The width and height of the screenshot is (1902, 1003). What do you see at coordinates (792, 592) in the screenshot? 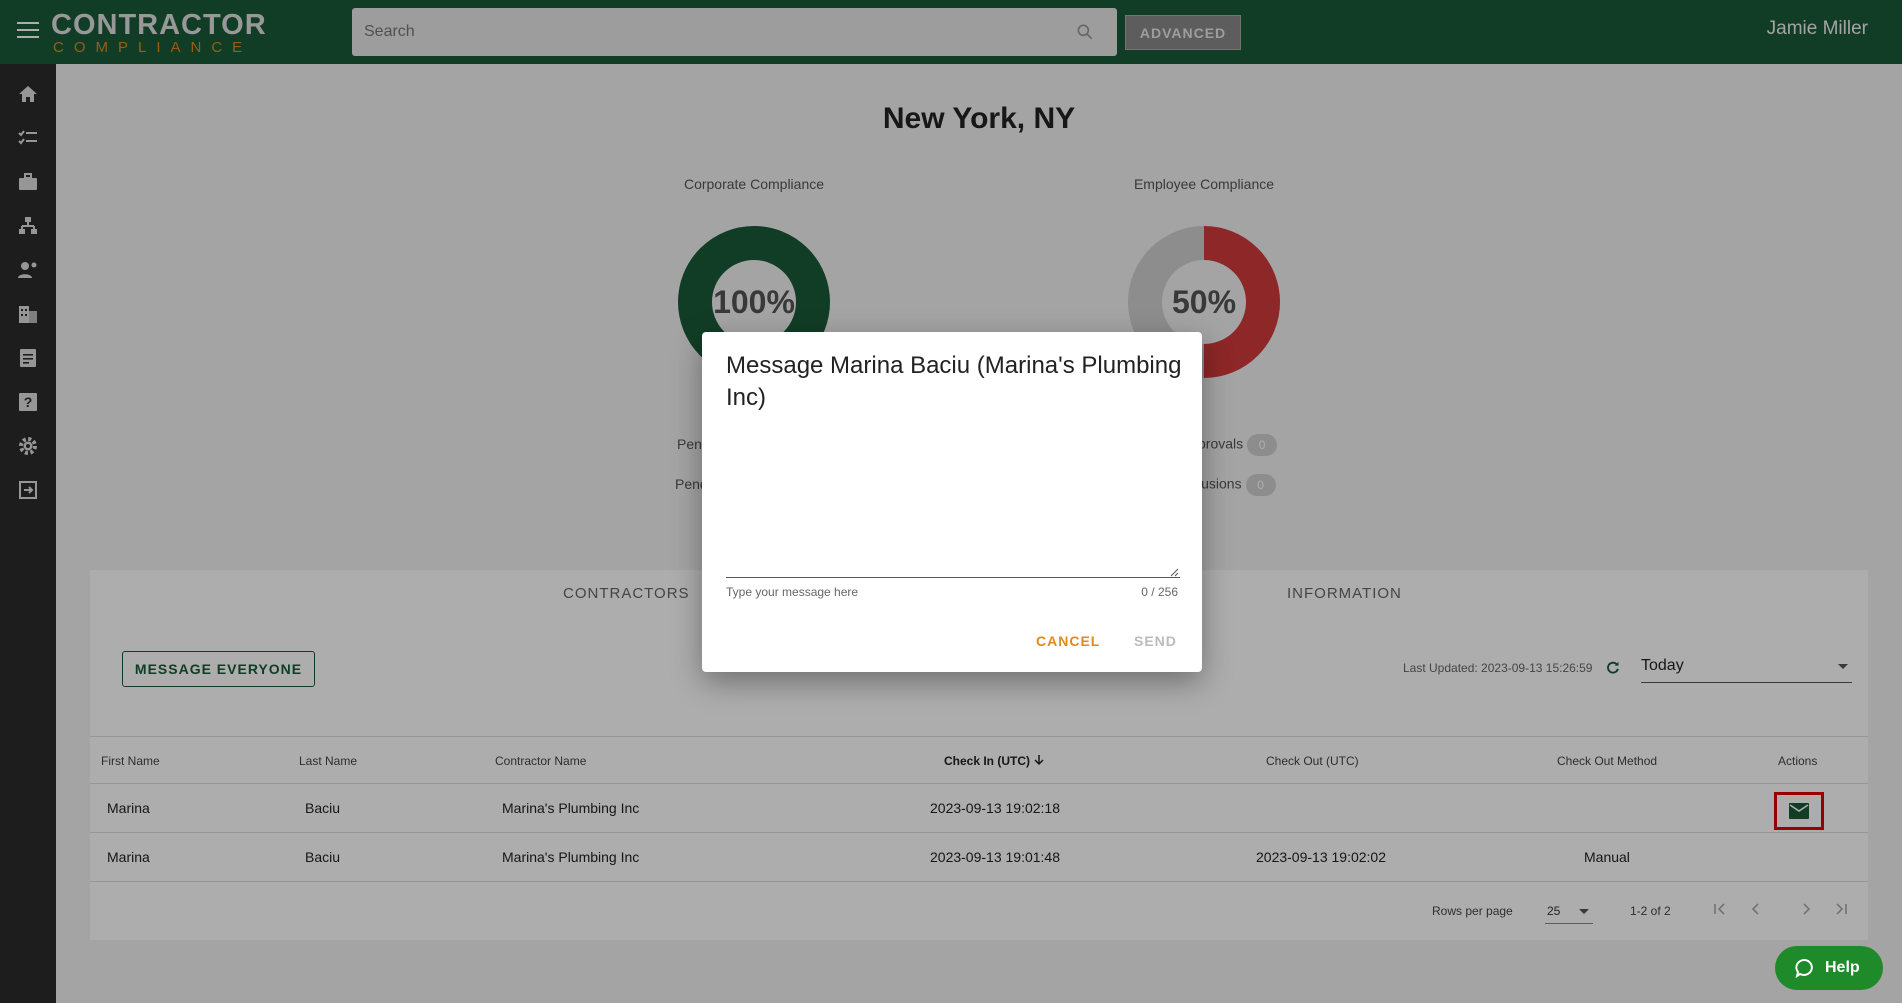
I see `message-hint: Type your message here` at bounding box center [792, 592].